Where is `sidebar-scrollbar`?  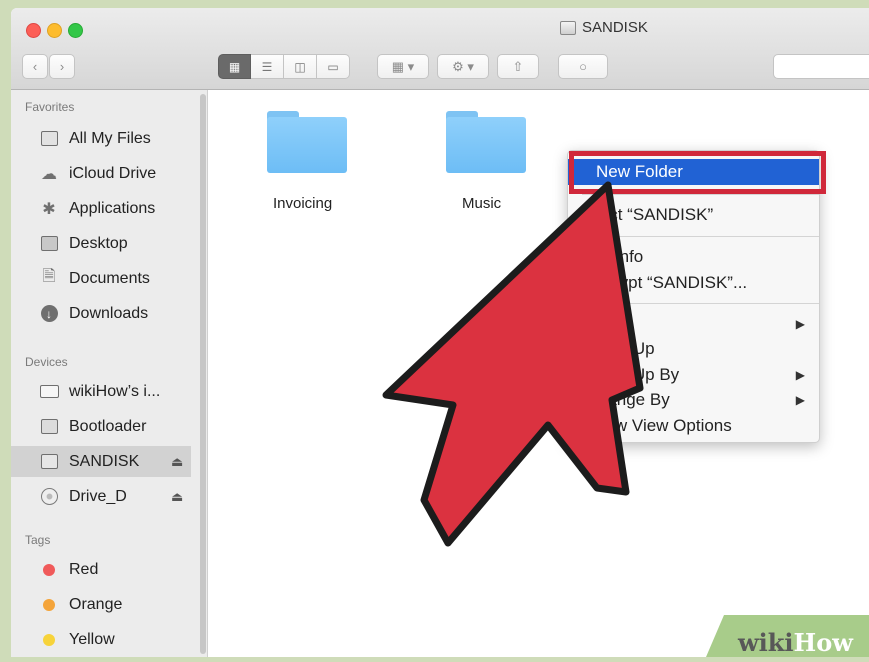
sidebar-scrollbar is located at coordinates (203, 374).